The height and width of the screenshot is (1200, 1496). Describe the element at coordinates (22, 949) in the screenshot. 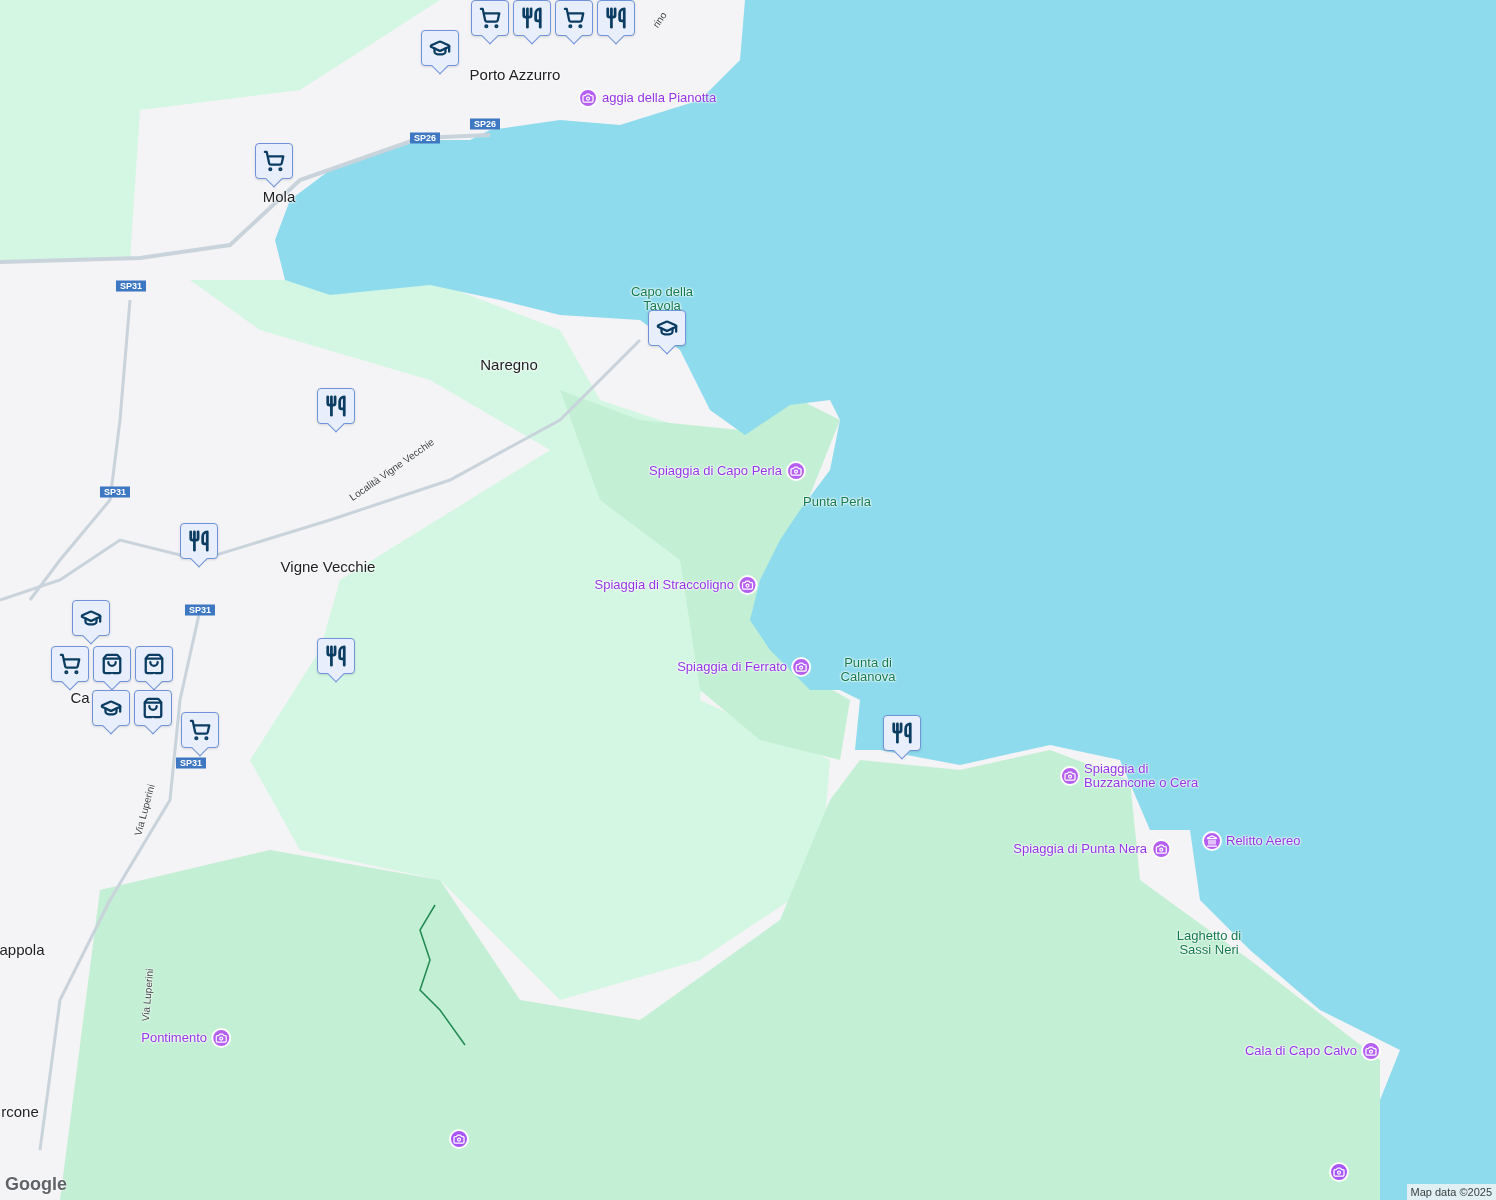

I see `place-label: appola` at that location.